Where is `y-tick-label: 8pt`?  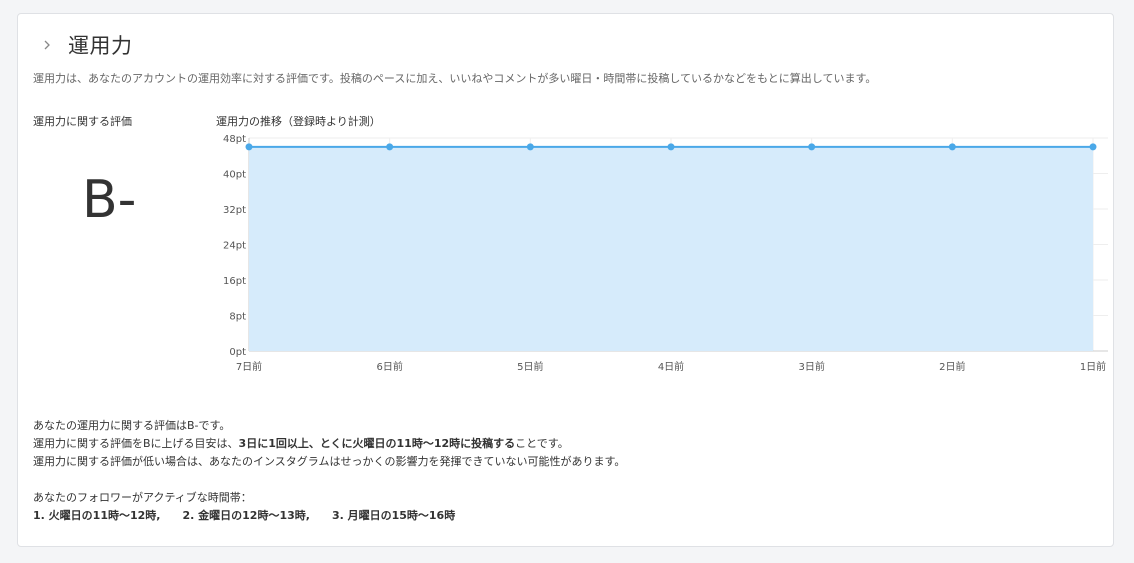 y-tick-label: 8pt is located at coordinates (237, 317).